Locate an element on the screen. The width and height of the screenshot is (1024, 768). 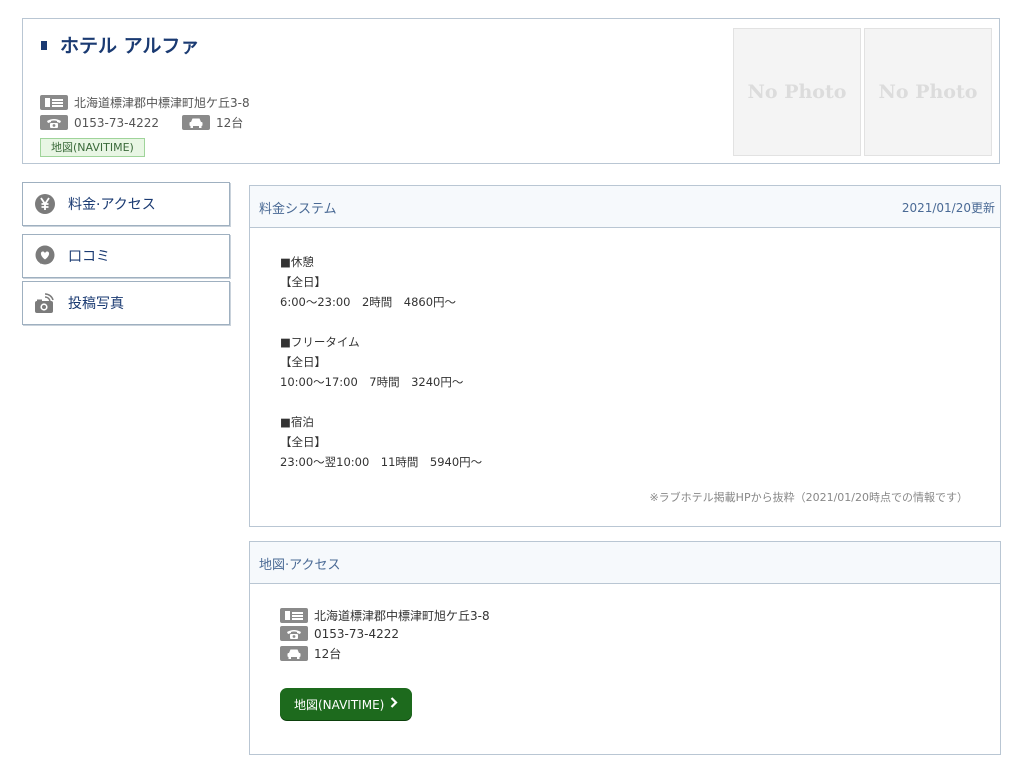
header-map-link: 地図(NAVITIME) is located at coordinates (92, 147).